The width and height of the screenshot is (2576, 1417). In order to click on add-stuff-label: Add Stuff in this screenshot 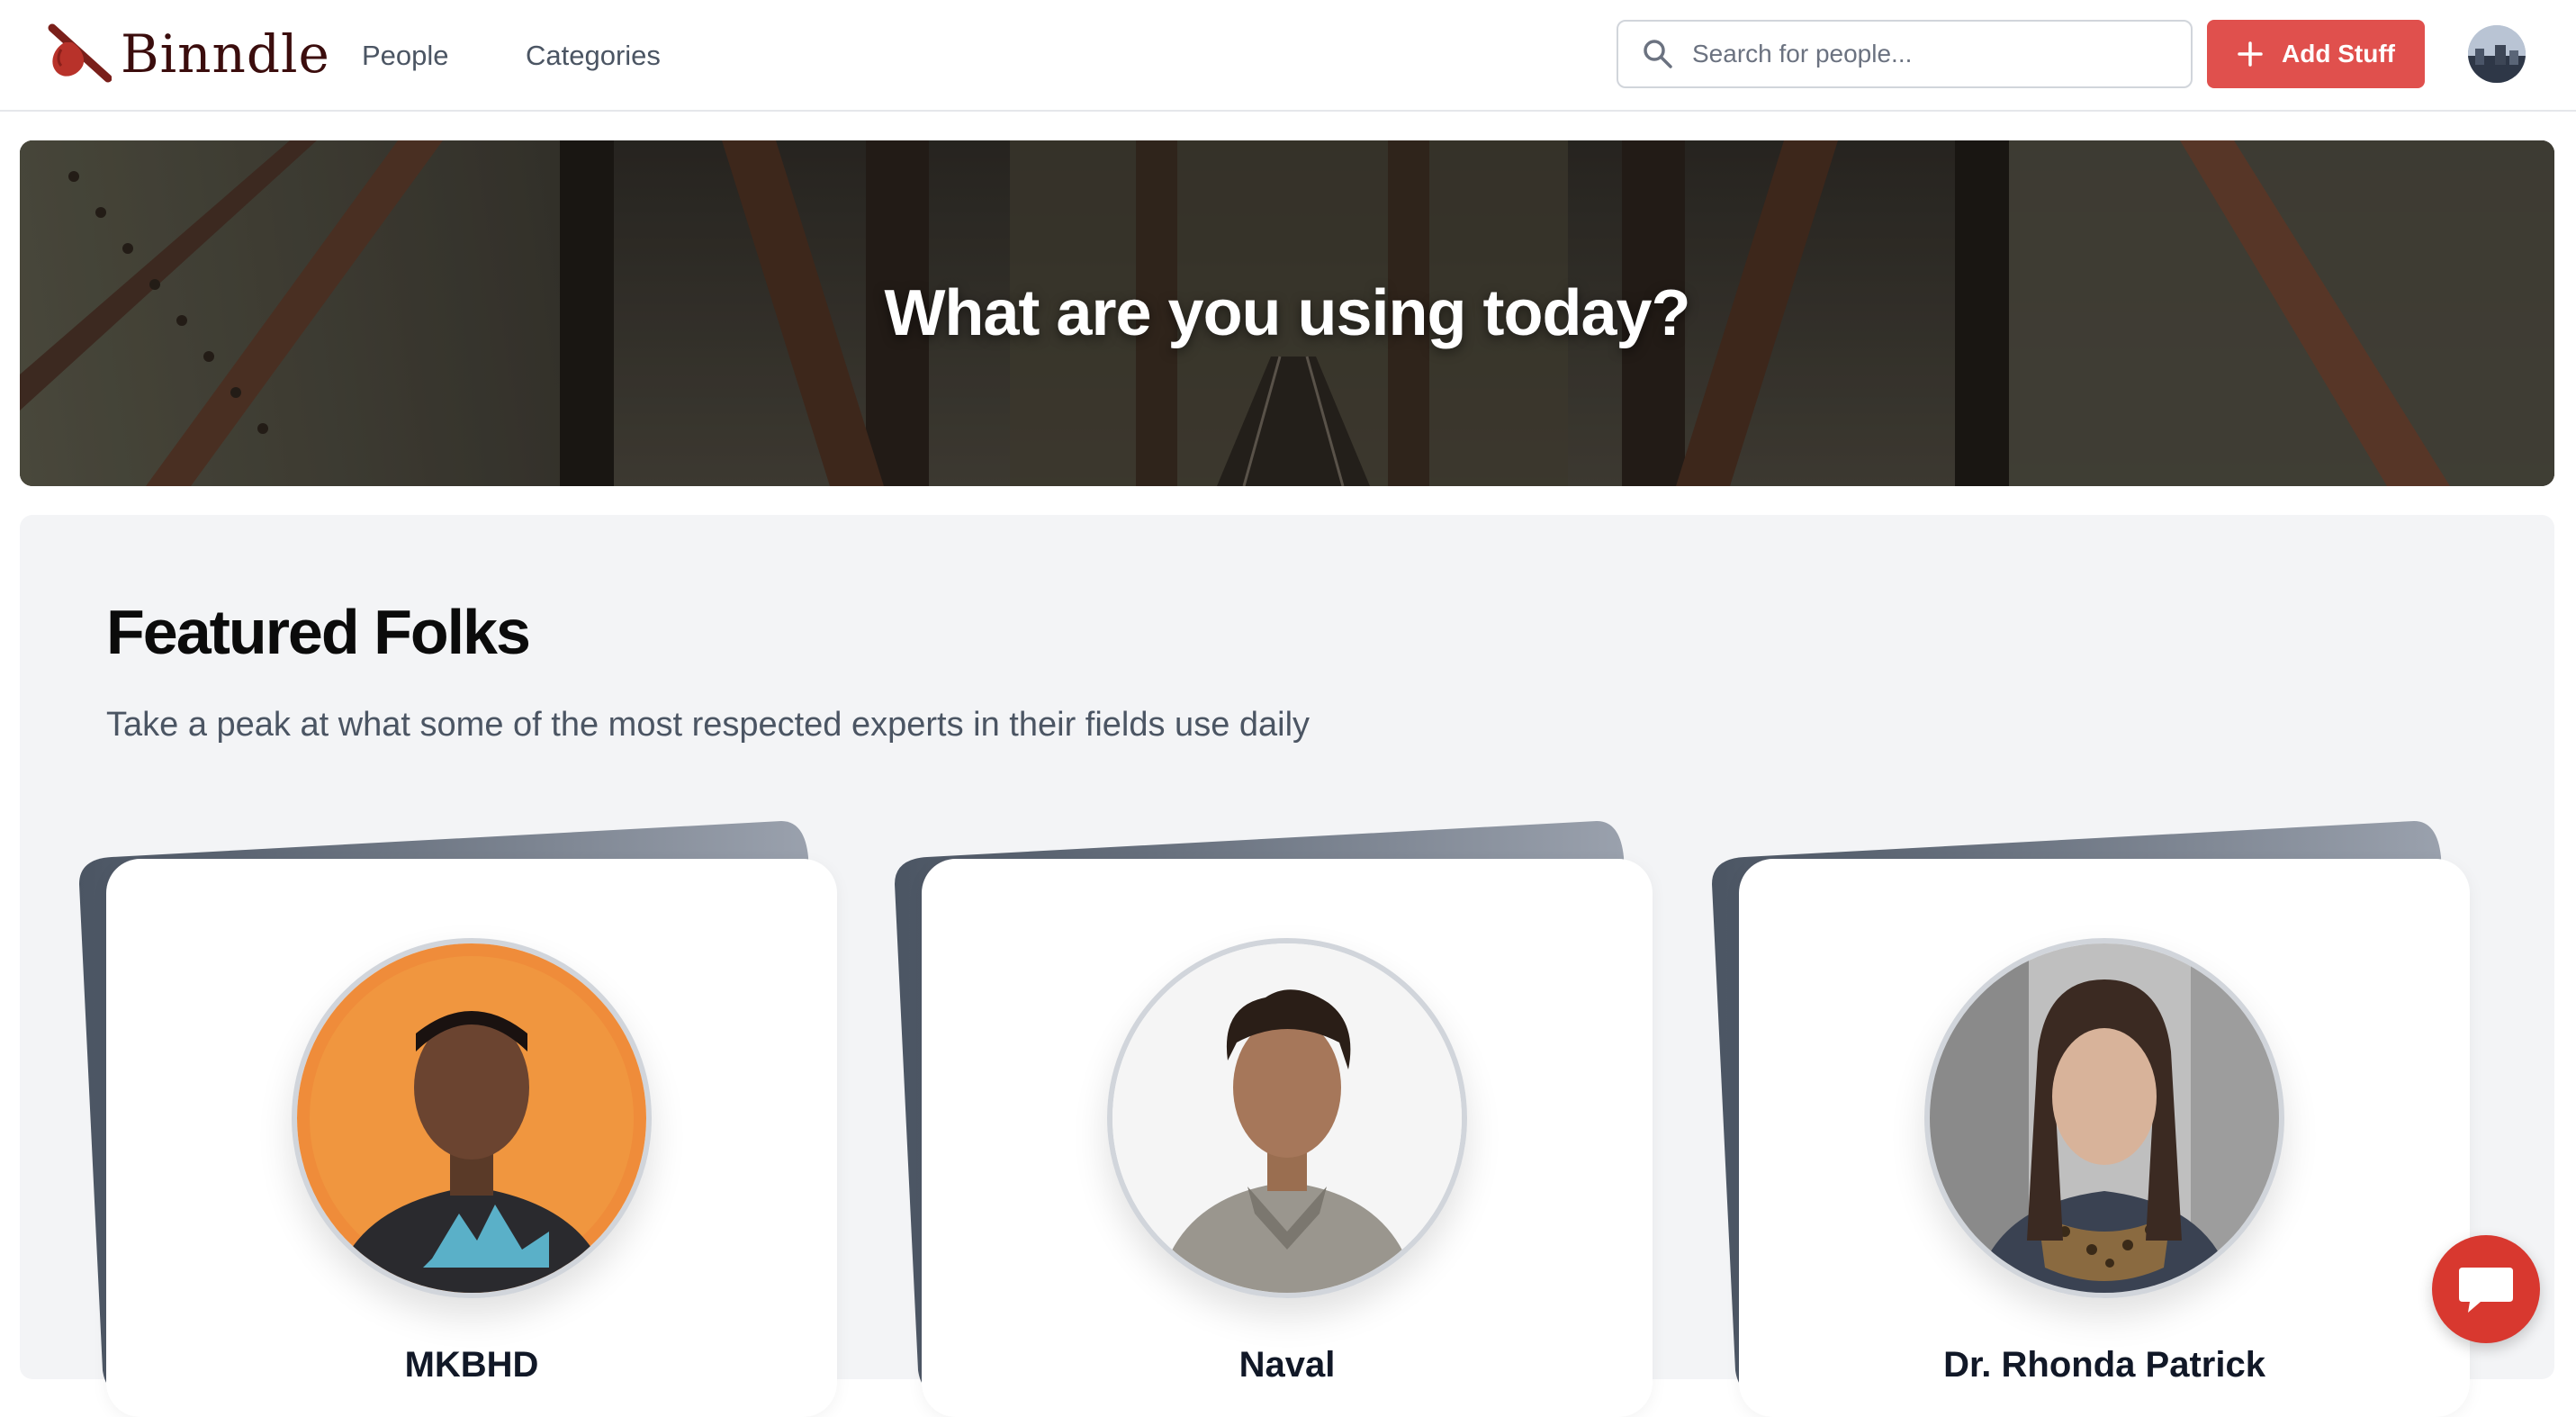, I will do `click(2338, 54)`.